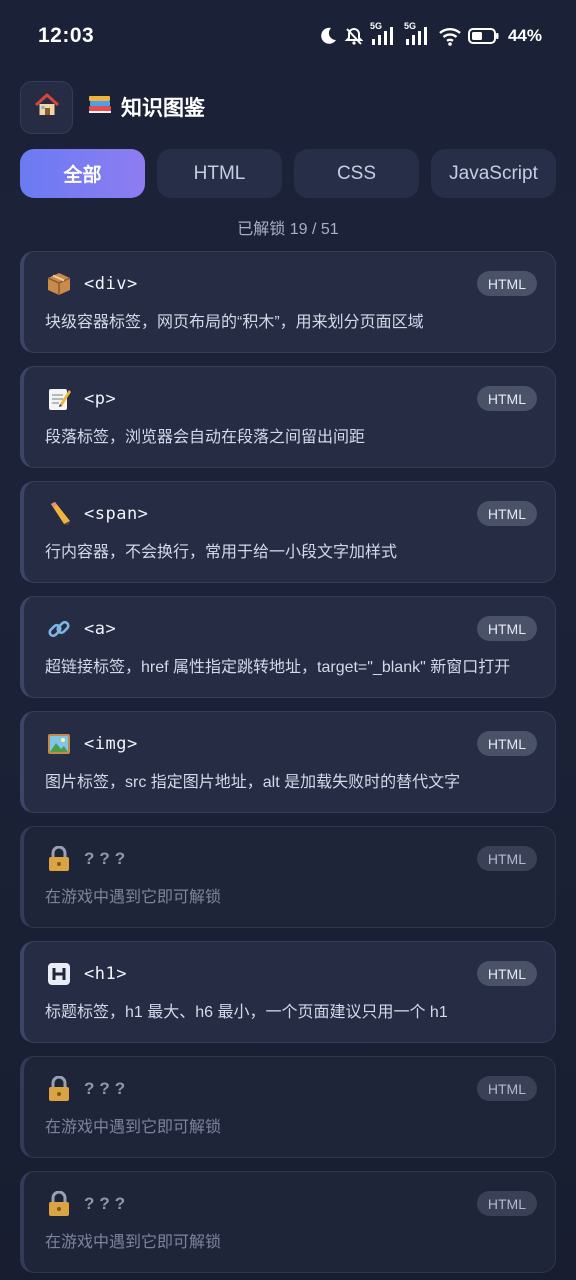 The image size is (576, 1280). Describe the element at coordinates (234, 322) in the screenshot. I see `card-description: 块级容器标签，网页布局的“积木”，用来划分页面区域` at that location.